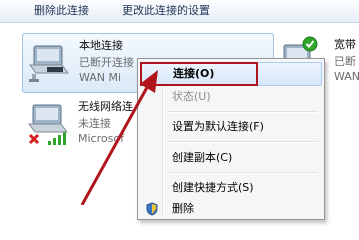 The width and height of the screenshot is (359, 240). Describe the element at coordinates (149, 81) in the screenshot. I see `annotation-arrow-head` at that location.